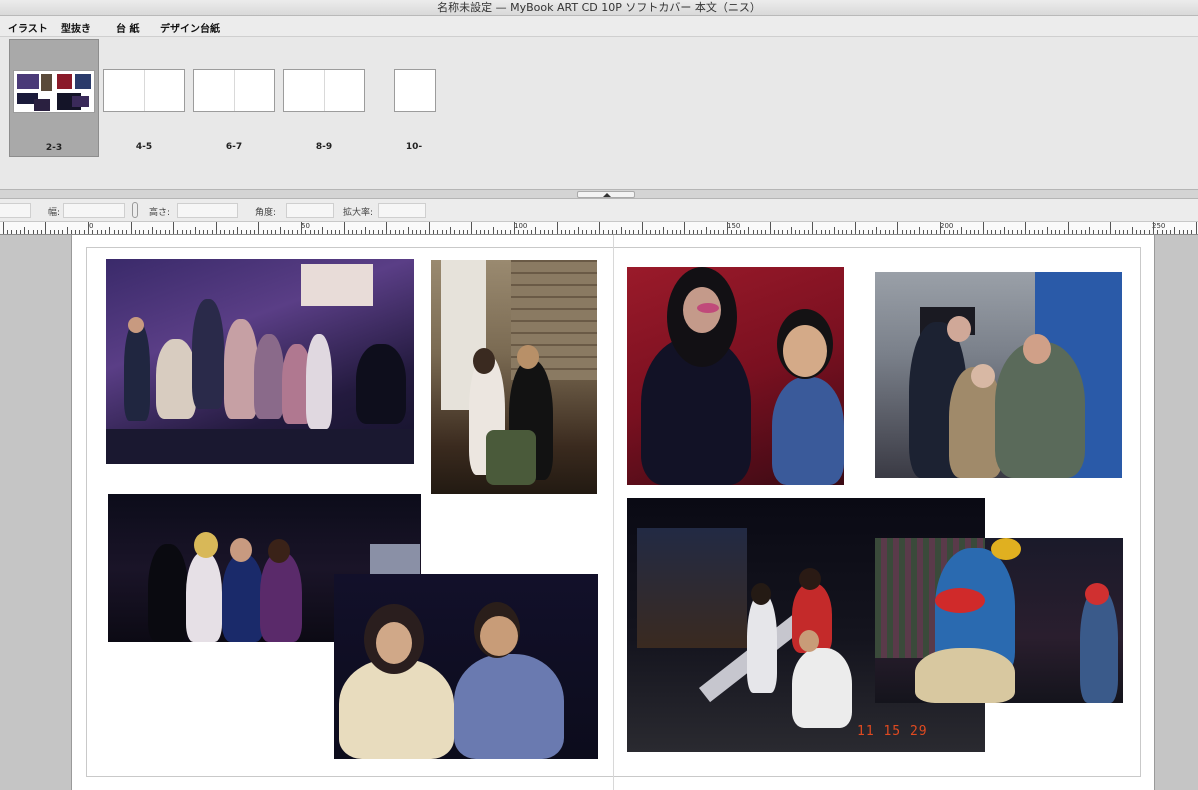 The width and height of the screenshot is (1198, 790). I want to click on page-thumb-2-3: 2-3, so click(54, 98).